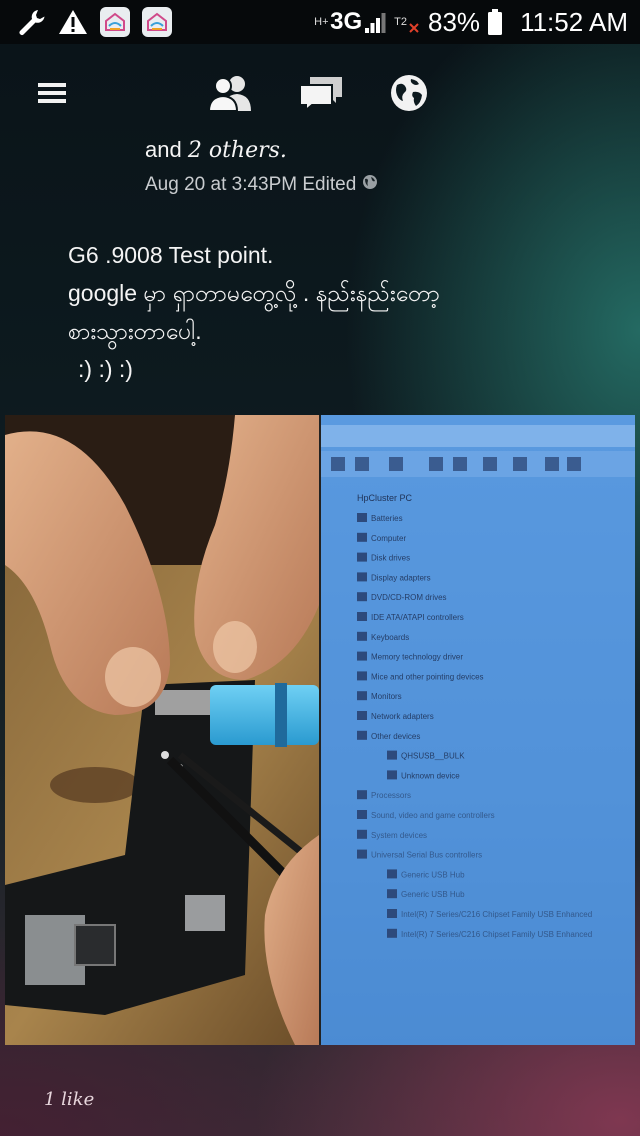 Image resolution: width=640 pixels, height=1136 pixels. I want to click on timestamp-text: Aug 20 at 3:43PM Edited, so click(251, 184).